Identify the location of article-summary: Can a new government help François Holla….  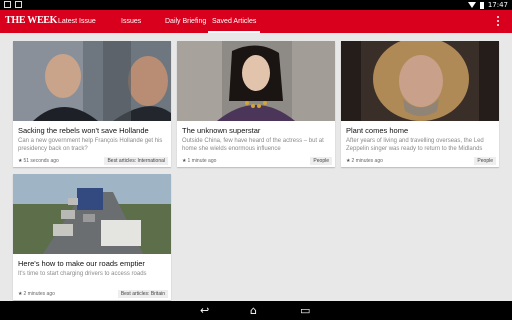
(90, 145).